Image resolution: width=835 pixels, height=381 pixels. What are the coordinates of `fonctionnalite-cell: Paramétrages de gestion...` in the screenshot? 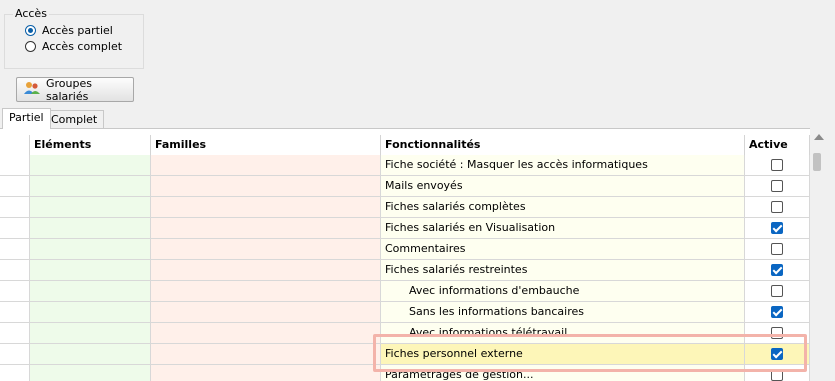 It's located at (563, 373).